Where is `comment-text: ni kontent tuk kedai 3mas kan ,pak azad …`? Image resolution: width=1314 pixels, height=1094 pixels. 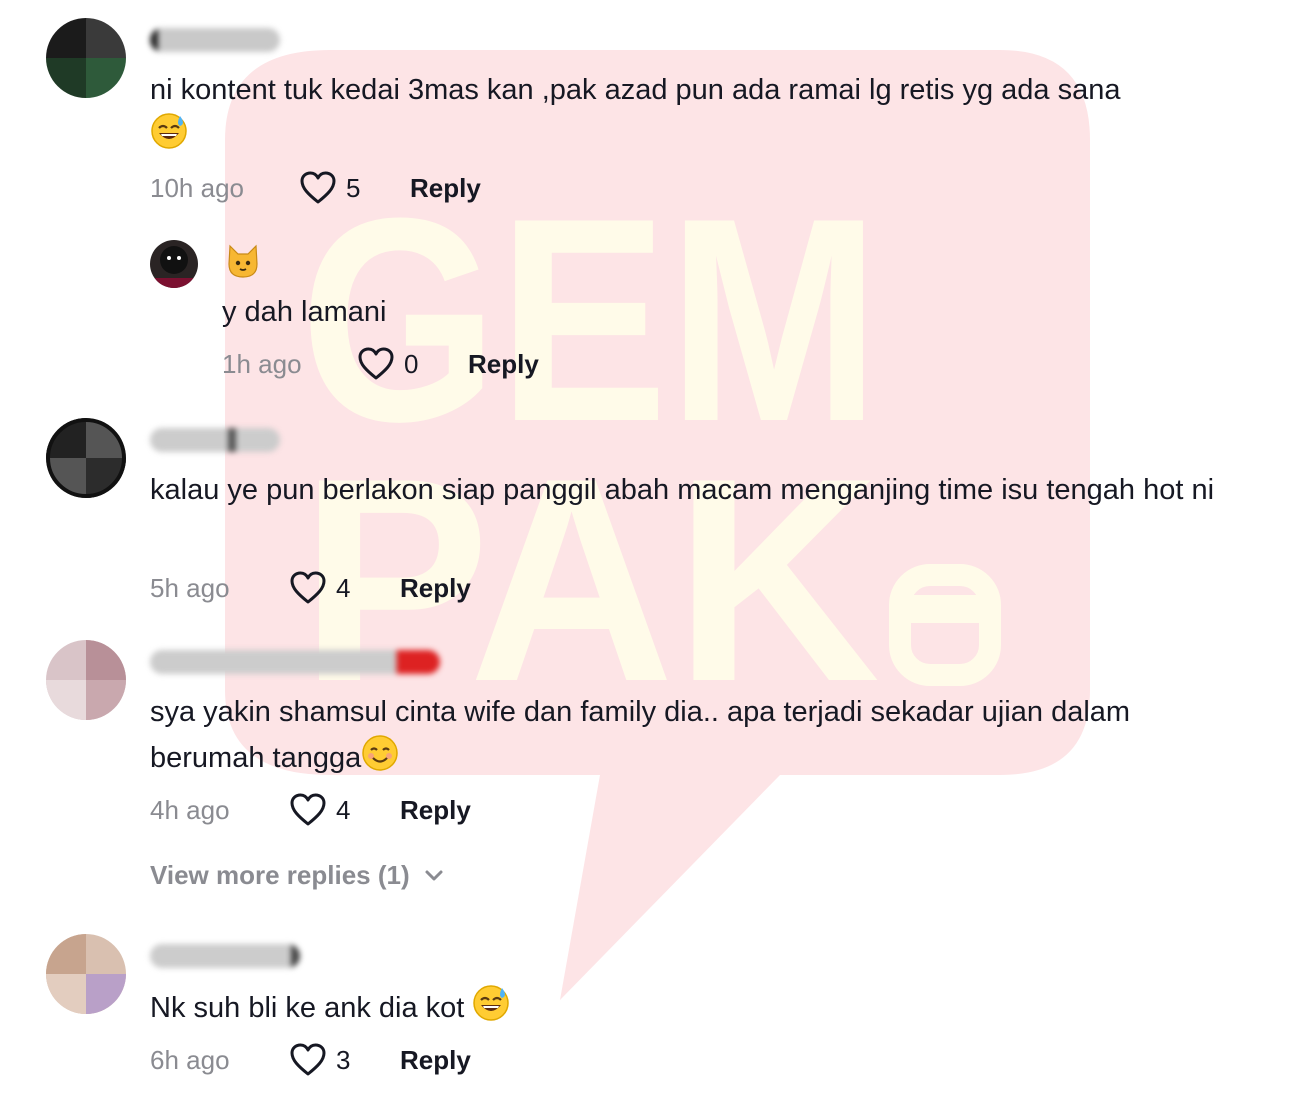
comment-text: ni kontent tuk kedai 3mas kan ,pak azad … is located at coordinates (690, 115).